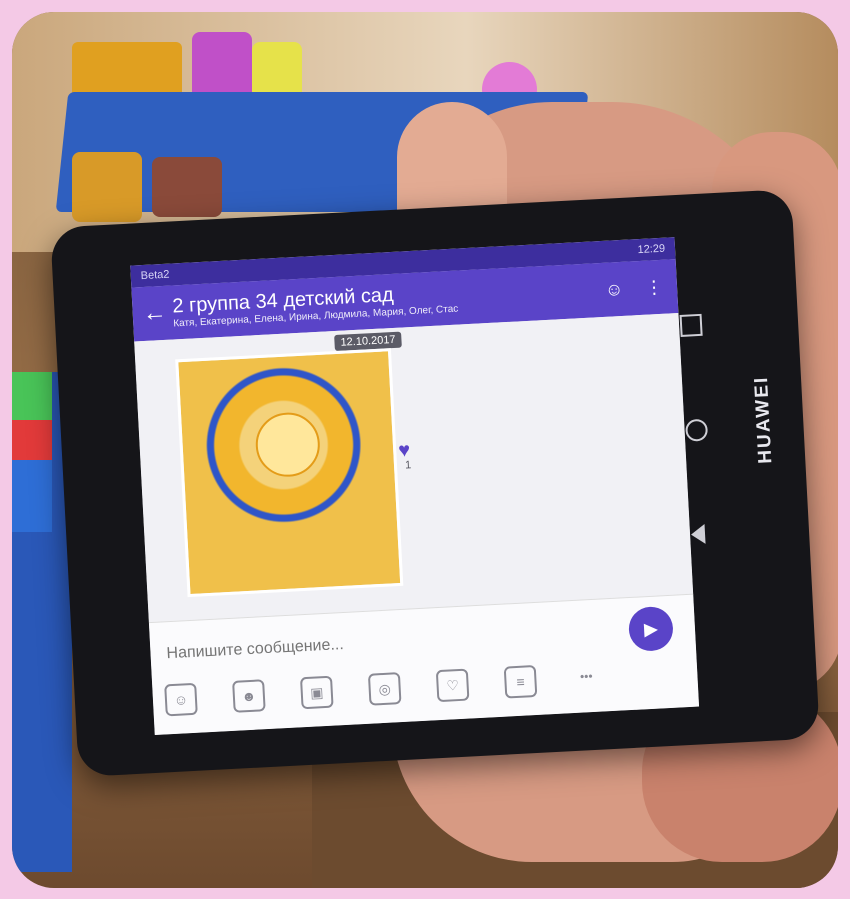  What do you see at coordinates (697, 430) in the screenshot?
I see `home-icon` at bounding box center [697, 430].